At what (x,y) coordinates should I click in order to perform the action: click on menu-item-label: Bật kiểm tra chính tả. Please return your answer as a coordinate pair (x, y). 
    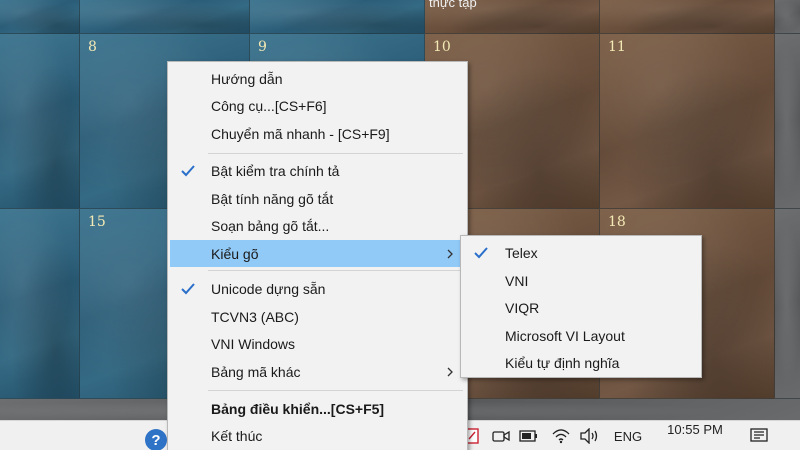
    Looking at the image, I should click on (275, 170).